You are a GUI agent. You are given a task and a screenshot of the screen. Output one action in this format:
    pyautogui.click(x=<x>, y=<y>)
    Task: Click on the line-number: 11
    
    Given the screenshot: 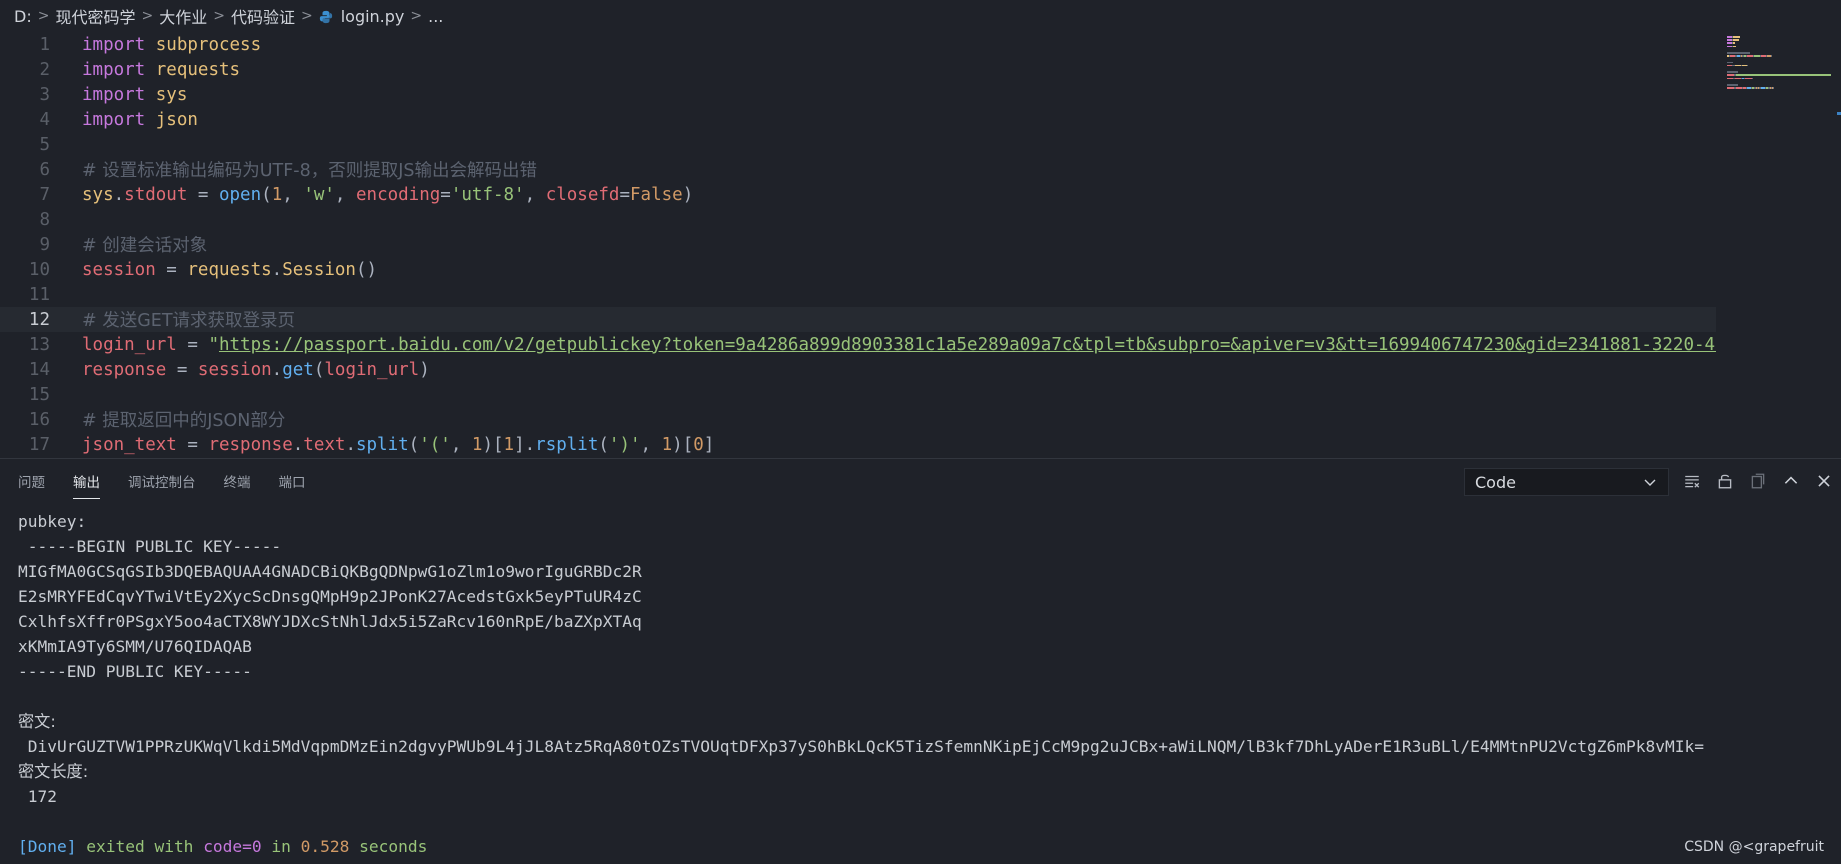 What is the action you would take?
    pyautogui.click(x=39, y=294)
    